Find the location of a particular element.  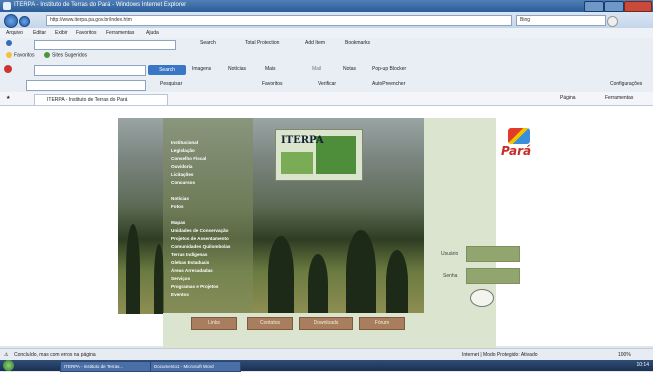

map-graphic-small is located at coordinates (297, 163).